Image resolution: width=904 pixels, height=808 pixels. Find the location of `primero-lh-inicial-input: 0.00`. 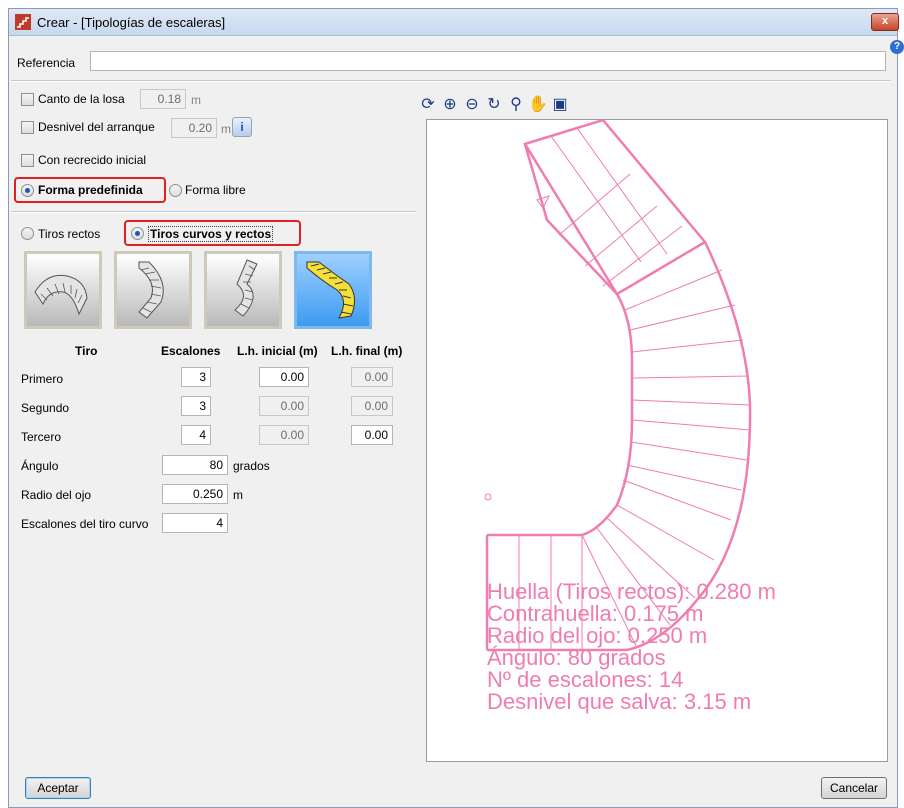

primero-lh-inicial-input: 0.00 is located at coordinates (284, 377).